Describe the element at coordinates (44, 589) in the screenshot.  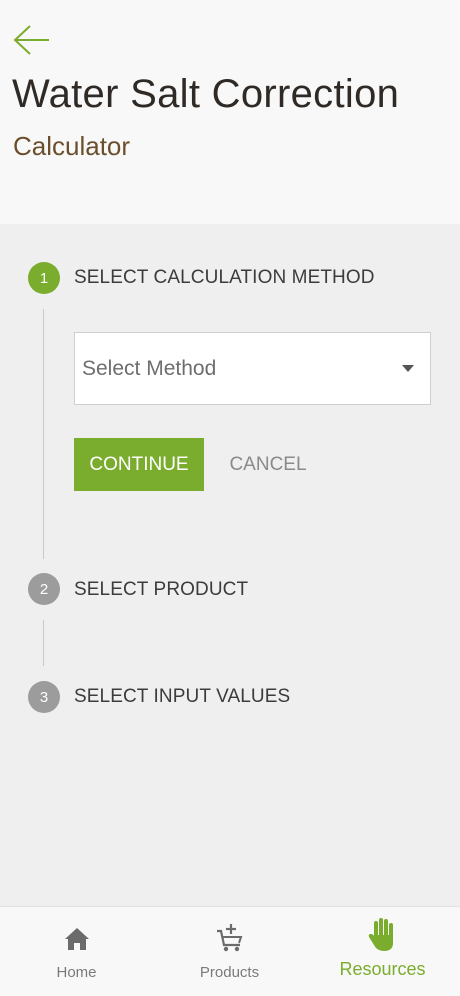
I see `step-2-number: 2` at that location.